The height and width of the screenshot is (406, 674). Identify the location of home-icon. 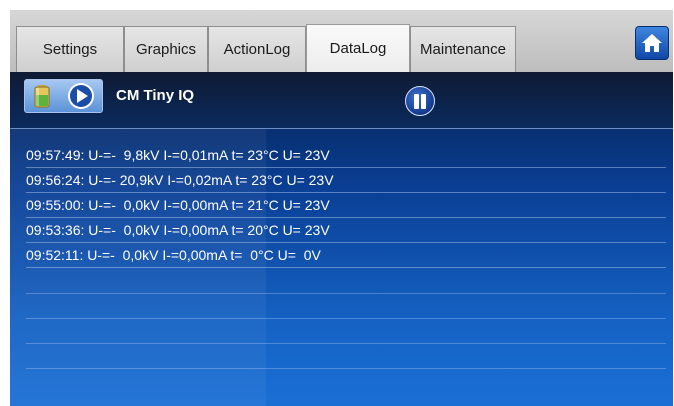
(652, 43).